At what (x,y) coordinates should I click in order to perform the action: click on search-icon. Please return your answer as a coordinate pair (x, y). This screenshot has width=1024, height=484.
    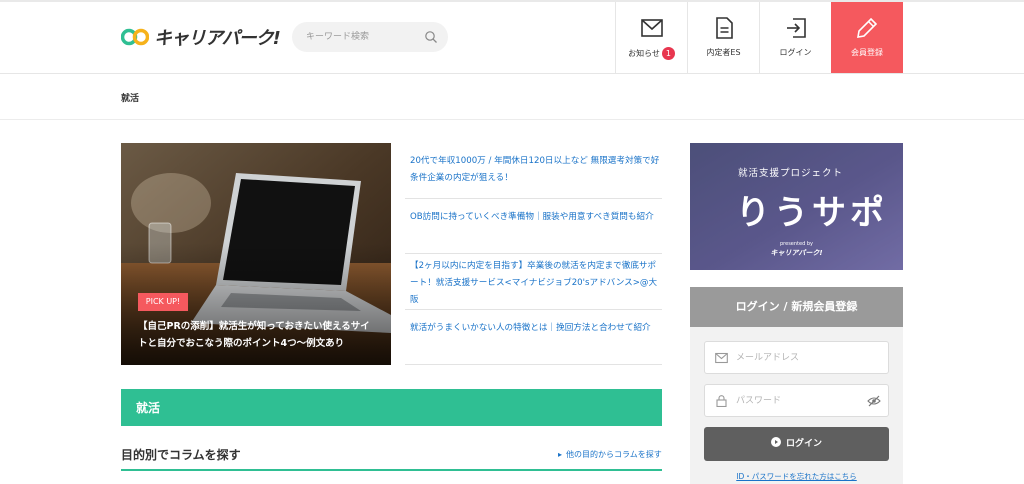
    Looking at the image, I should click on (431, 37).